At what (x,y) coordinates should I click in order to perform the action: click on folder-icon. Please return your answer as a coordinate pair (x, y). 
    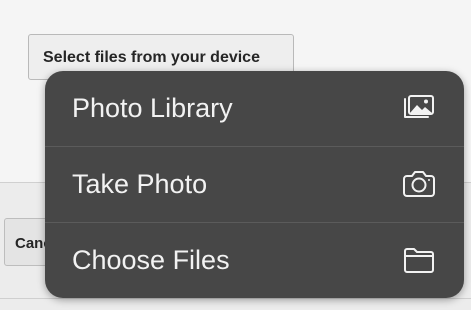
    Looking at the image, I should click on (419, 260).